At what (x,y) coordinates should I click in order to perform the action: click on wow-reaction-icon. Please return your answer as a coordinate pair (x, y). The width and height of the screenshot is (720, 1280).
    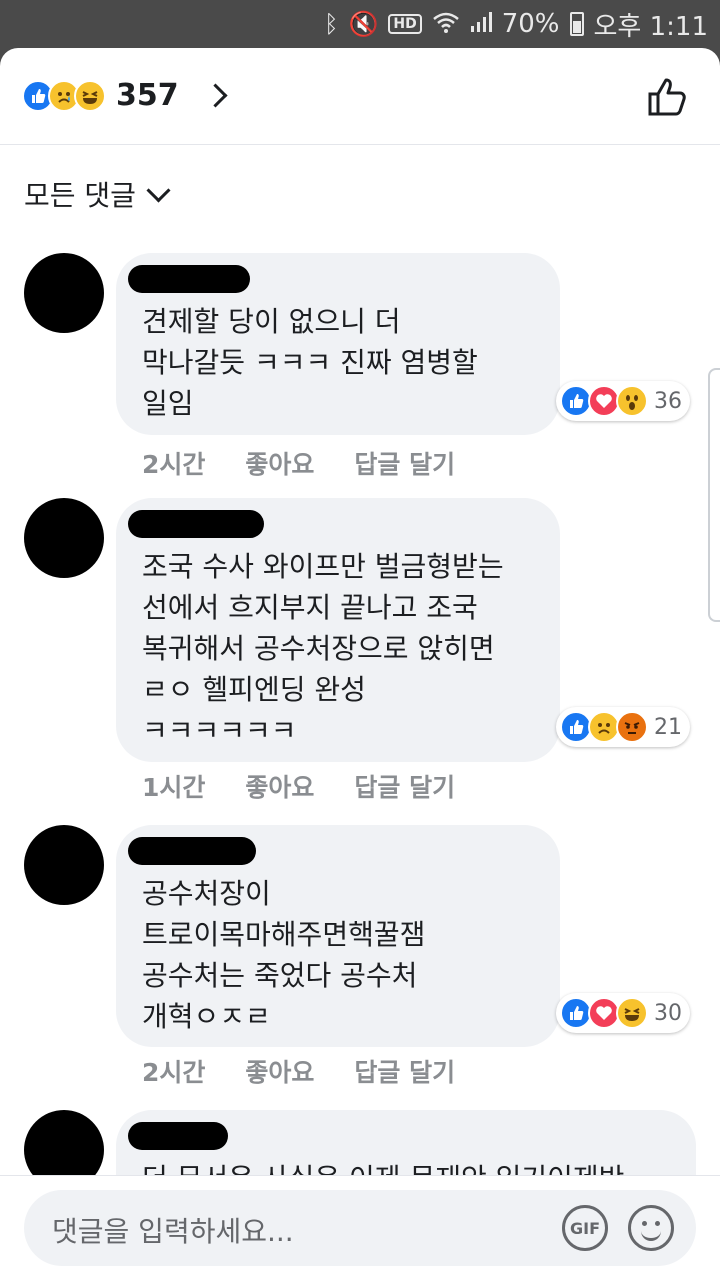
    Looking at the image, I should click on (632, 401).